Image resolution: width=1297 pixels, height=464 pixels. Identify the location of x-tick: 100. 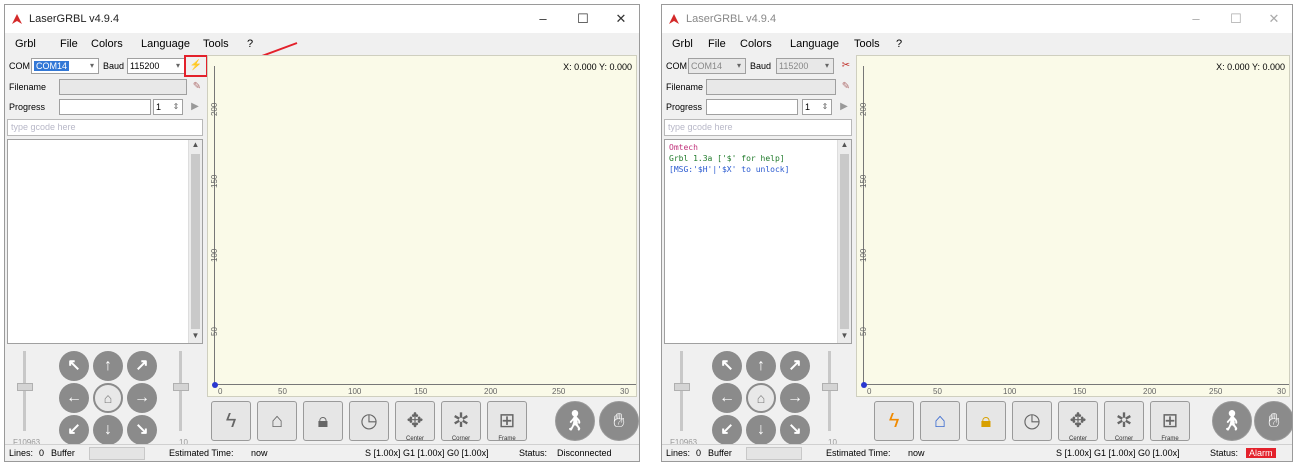
(355, 391).